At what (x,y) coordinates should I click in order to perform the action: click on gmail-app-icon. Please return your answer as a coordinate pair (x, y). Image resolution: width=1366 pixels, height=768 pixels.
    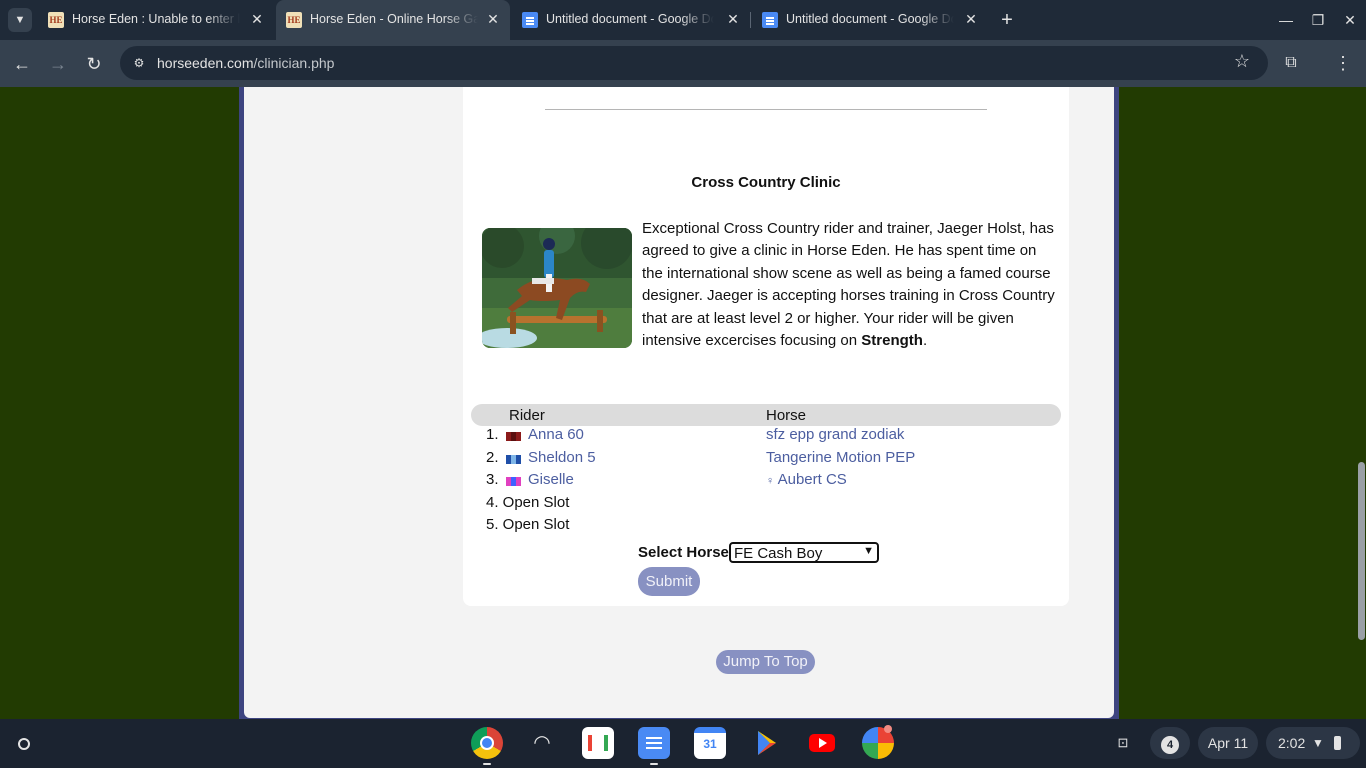
    Looking at the image, I should click on (598, 743).